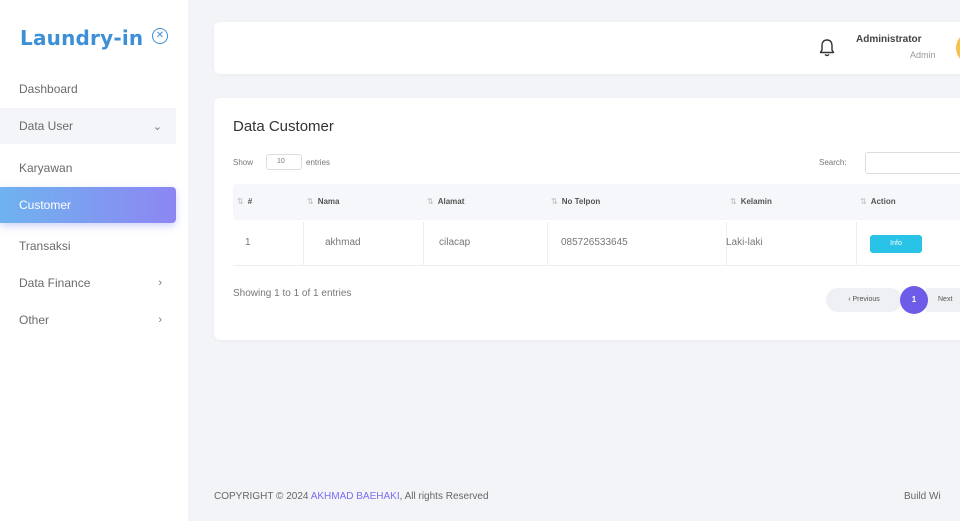 The image size is (960, 521). What do you see at coordinates (88, 205) in the screenshot?
I see `sidebar-item-customer: Customer` at bounding box center [88, 205].